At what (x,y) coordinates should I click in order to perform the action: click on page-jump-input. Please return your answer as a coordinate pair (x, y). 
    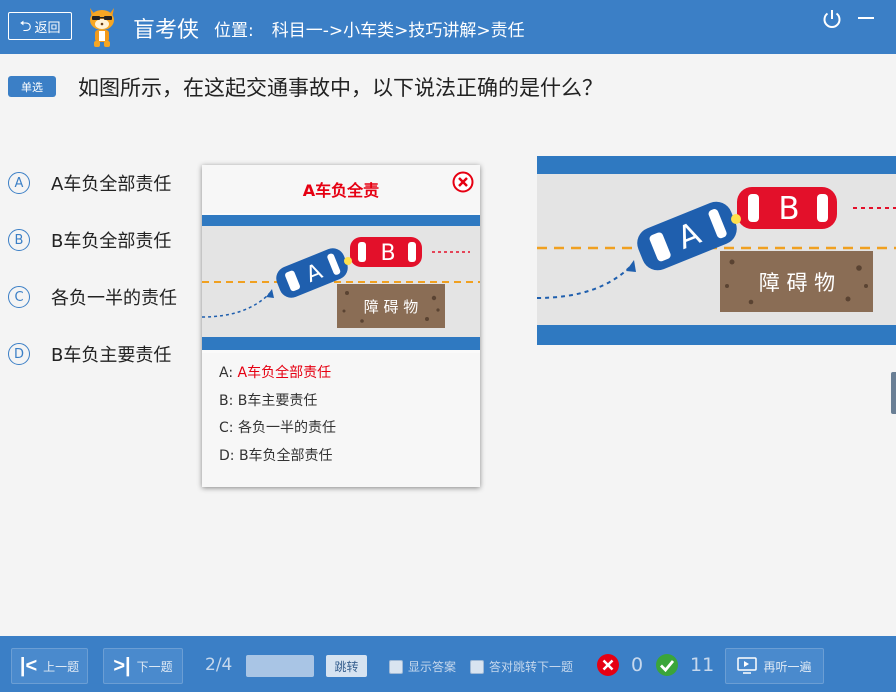
    Looking at the image, I should click on (280, 666).